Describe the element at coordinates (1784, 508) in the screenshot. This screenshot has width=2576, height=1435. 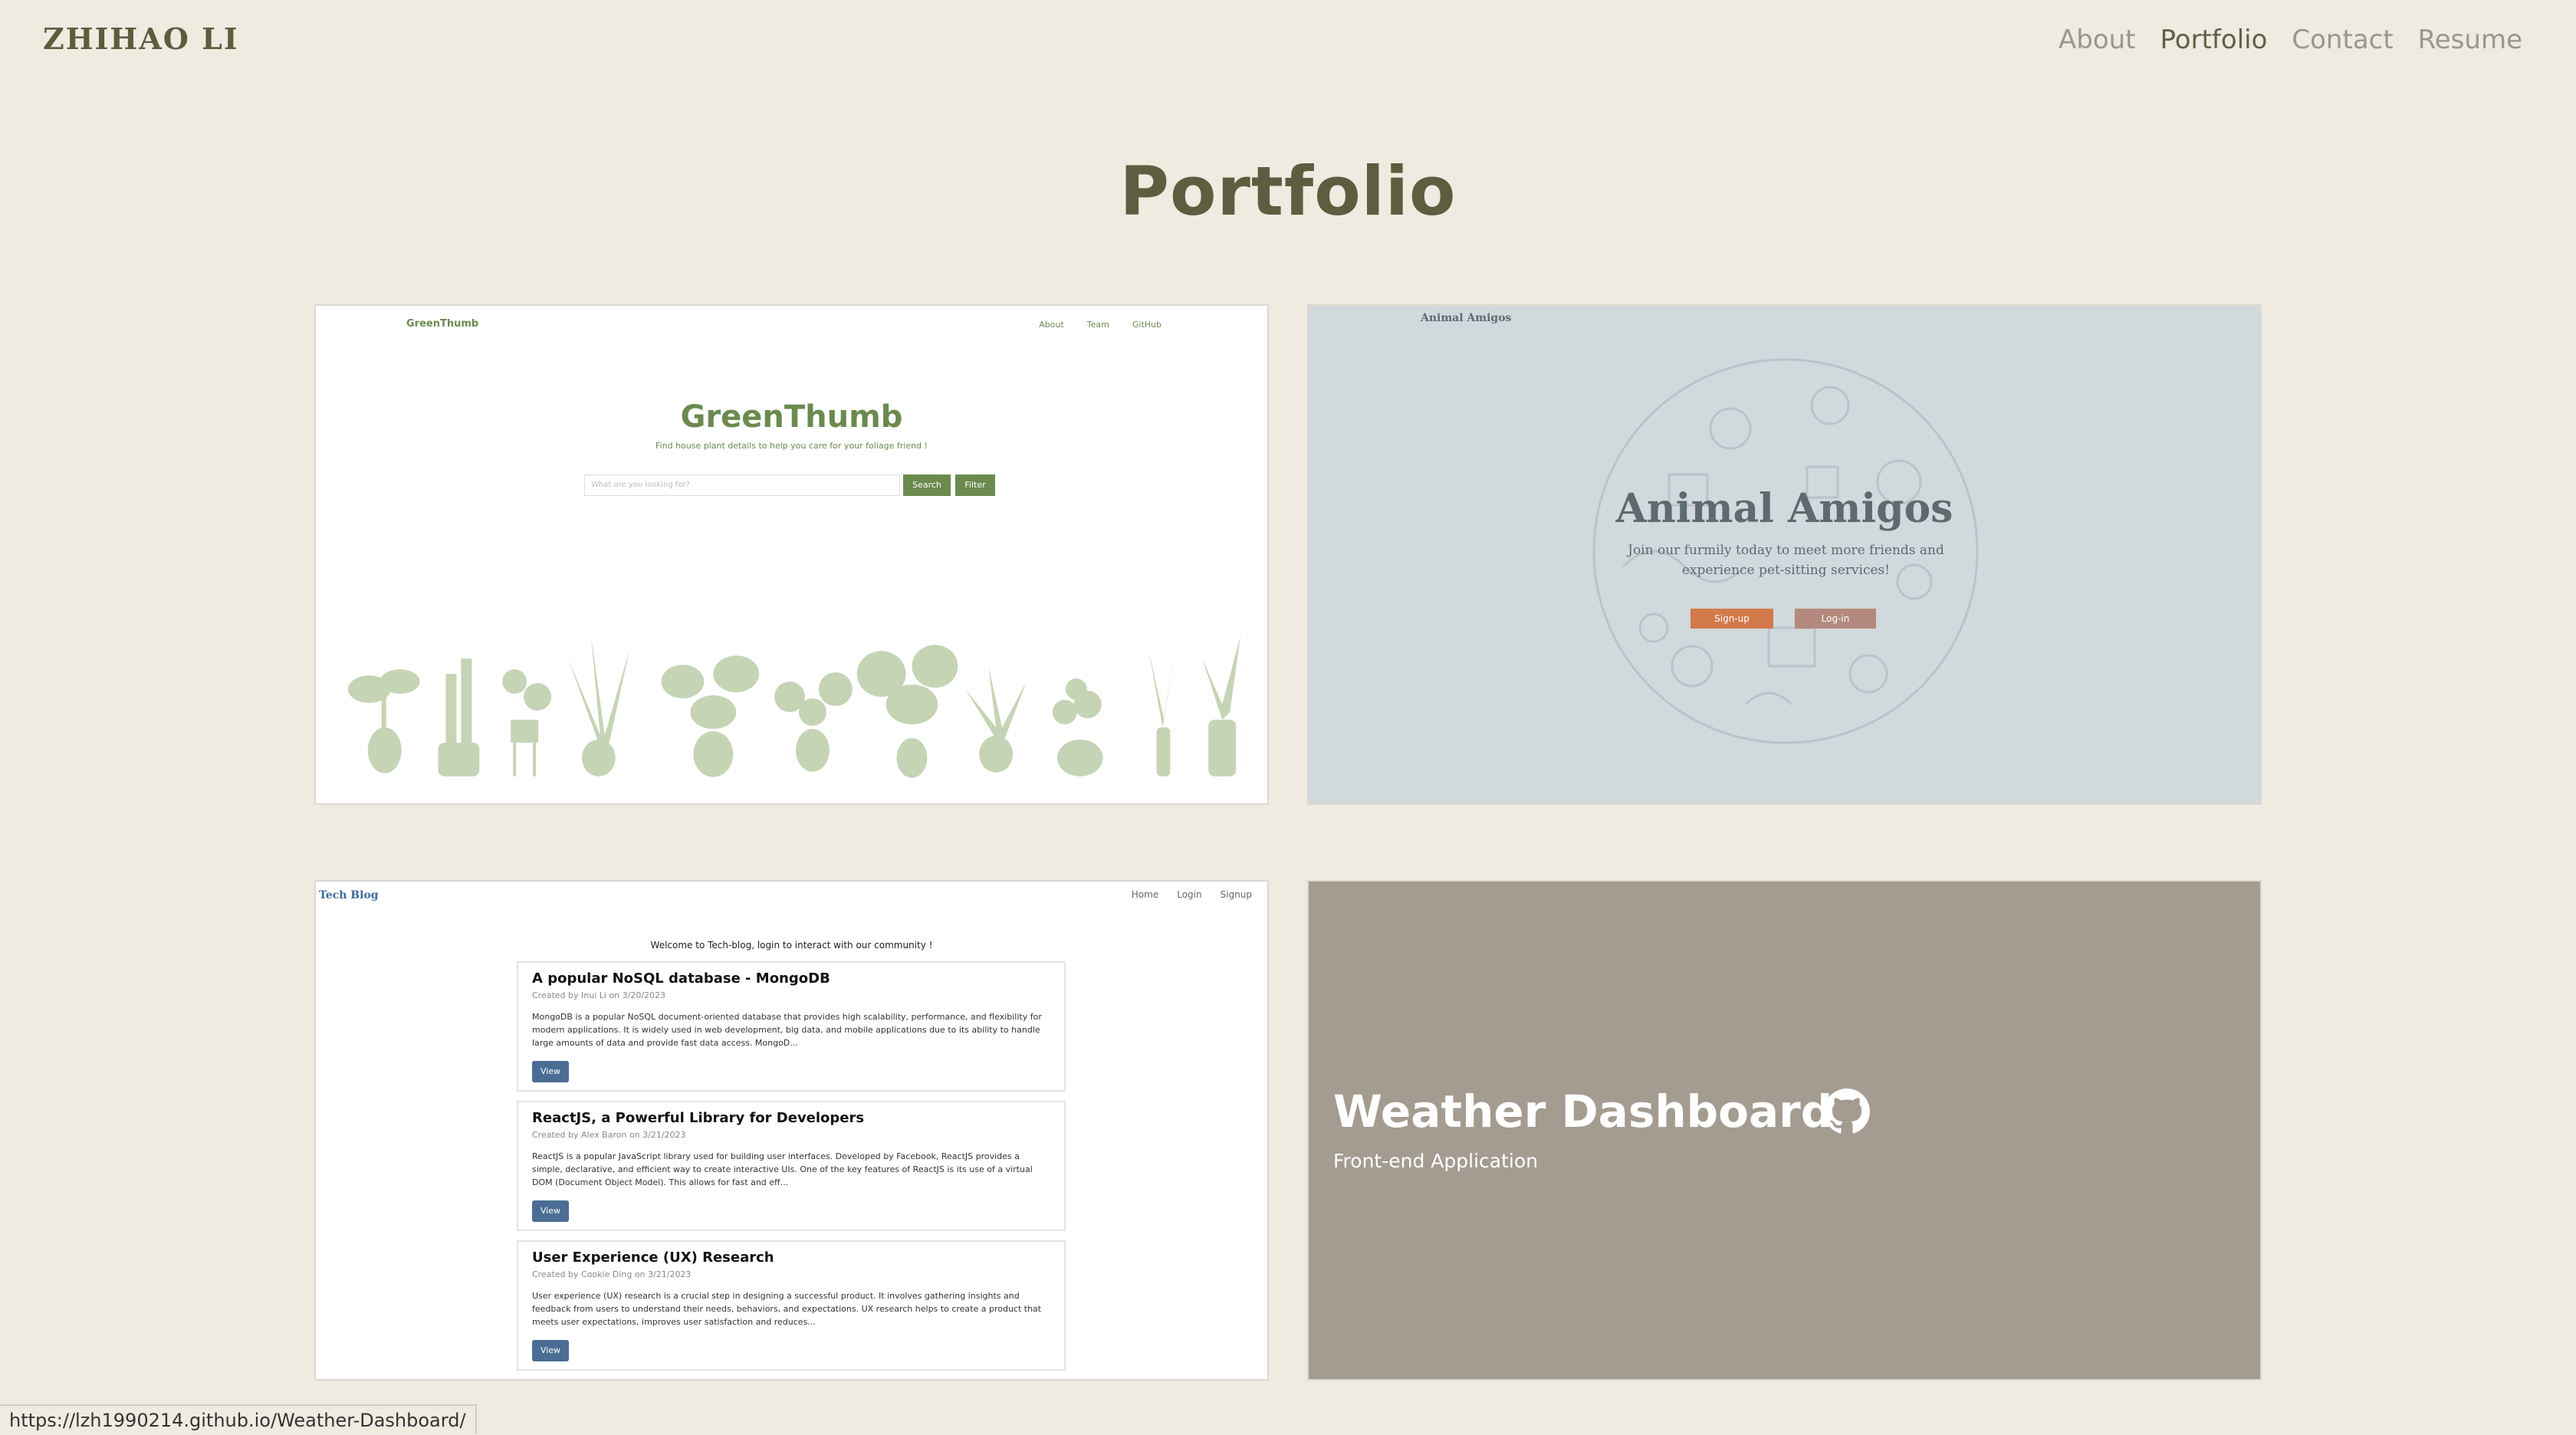
I see `animal-amigos-title: Animal Amigos` at that location.